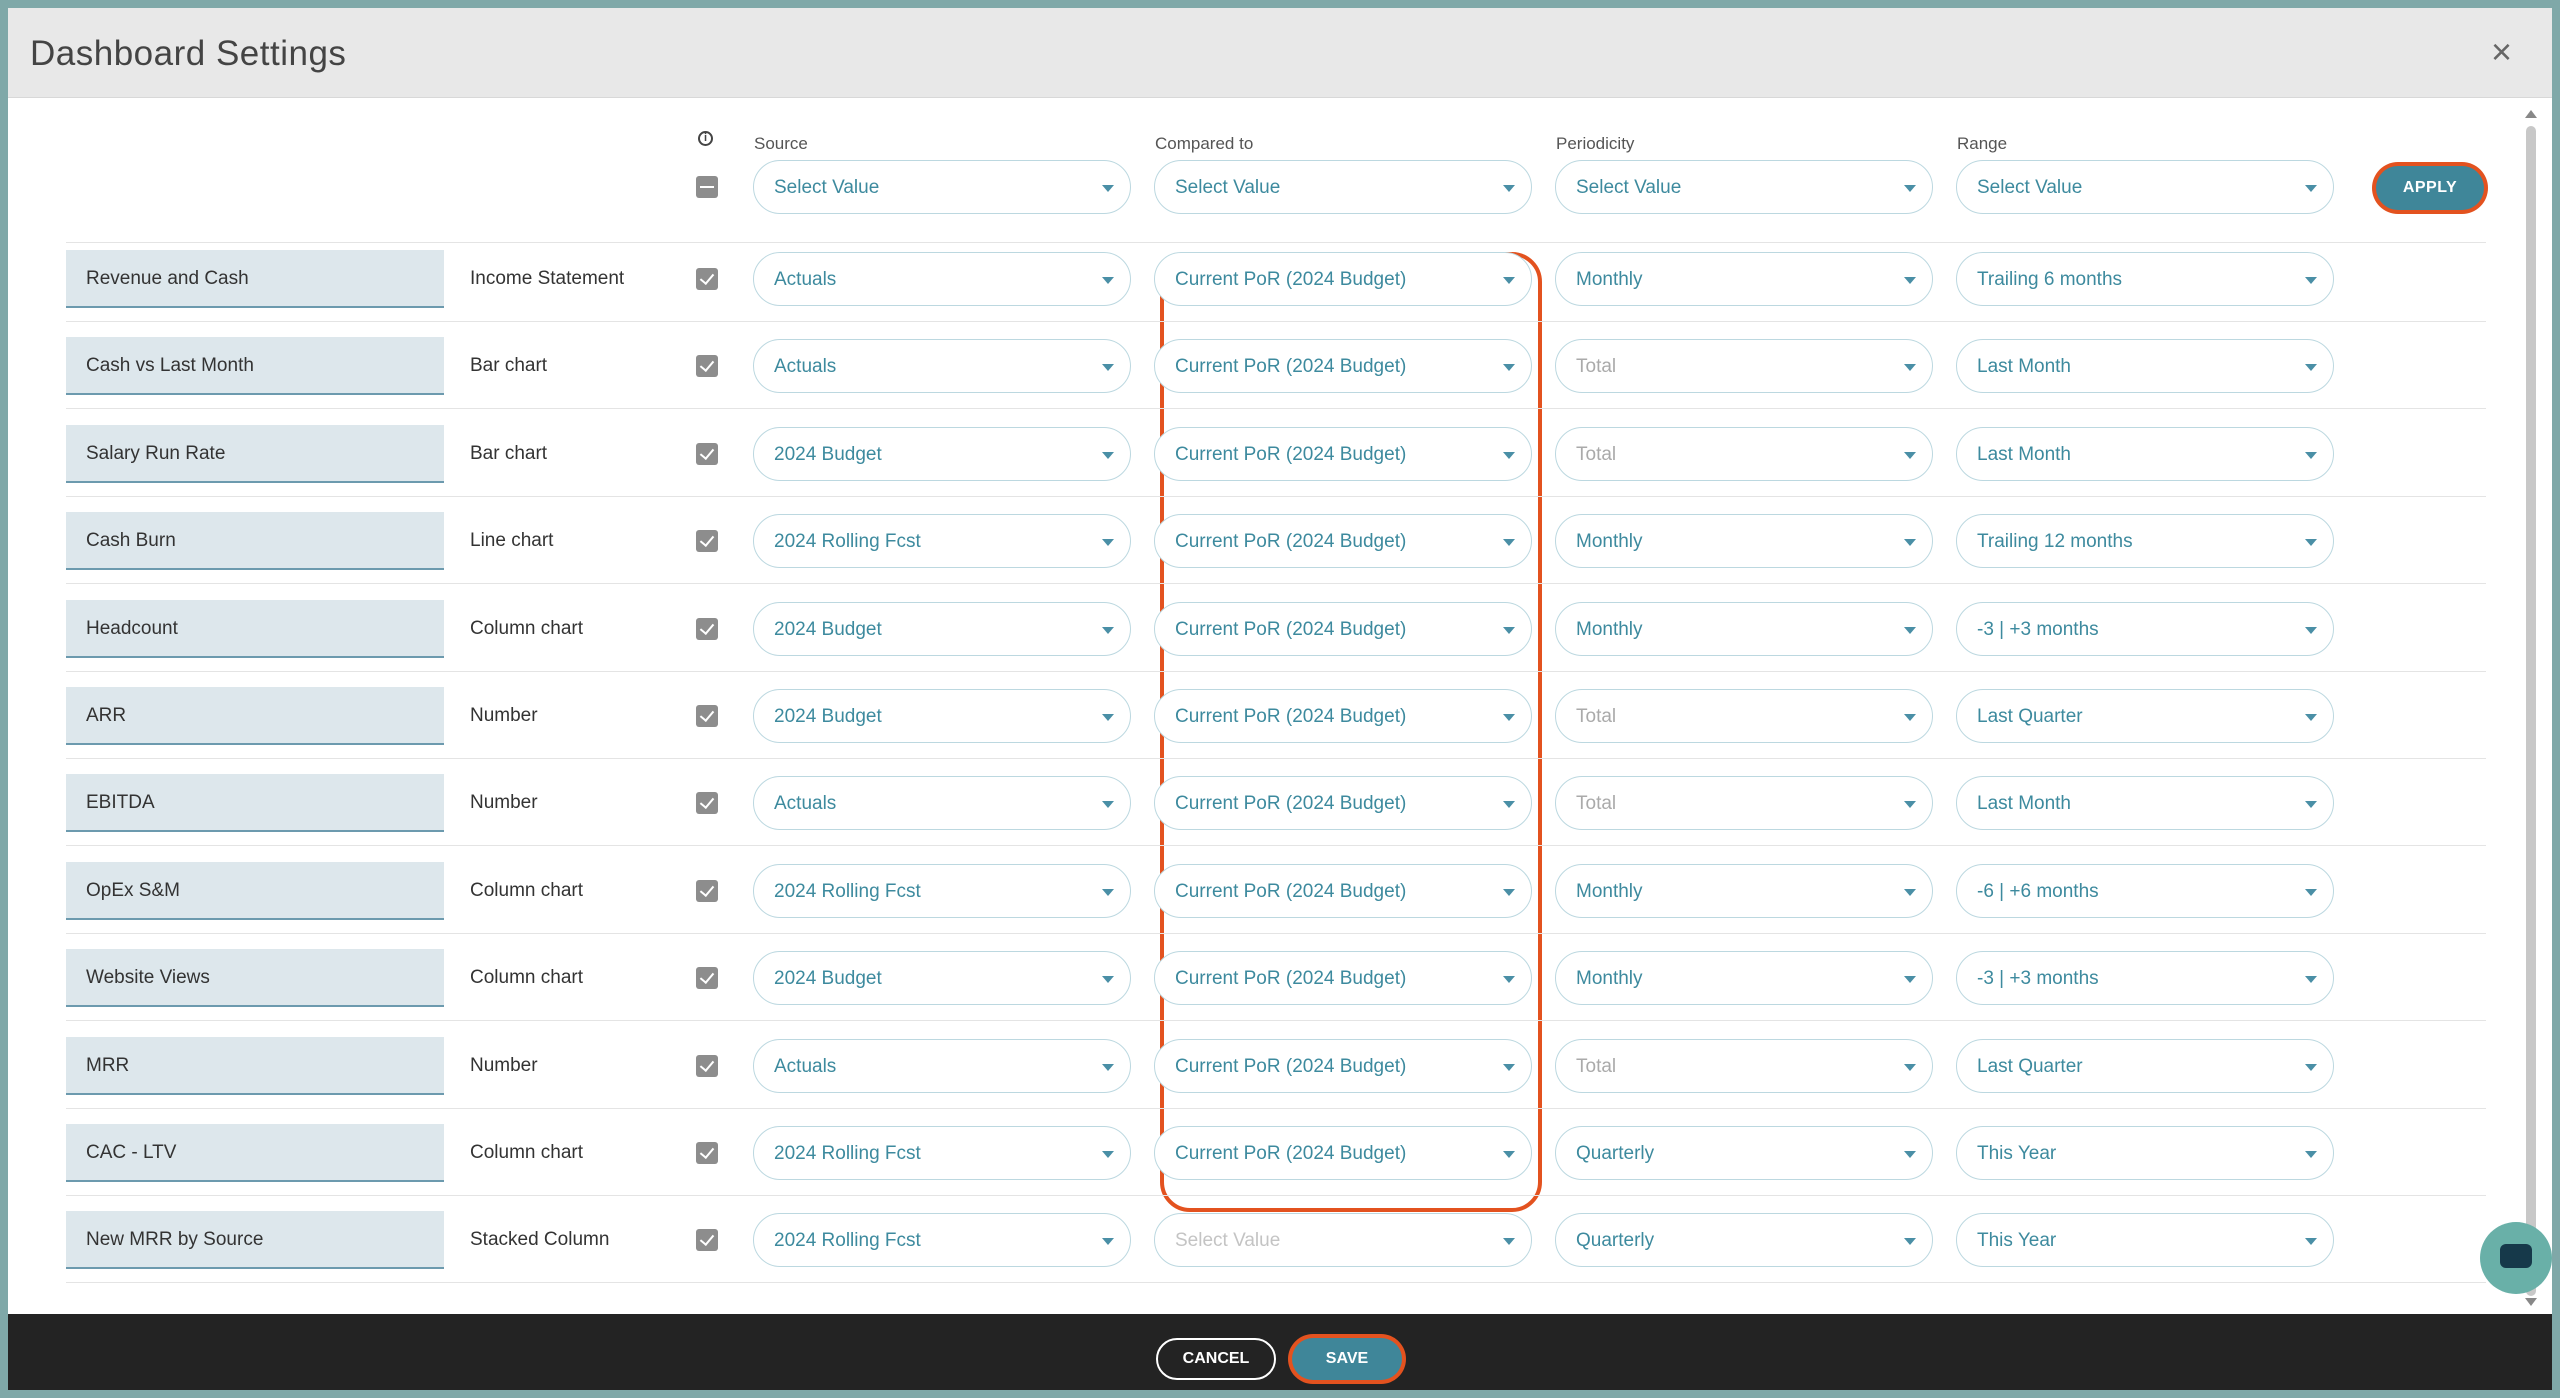  Describe the element at coordinates (2430, 188) in the screenshot. I see `apply-button: APPLY` at that location.